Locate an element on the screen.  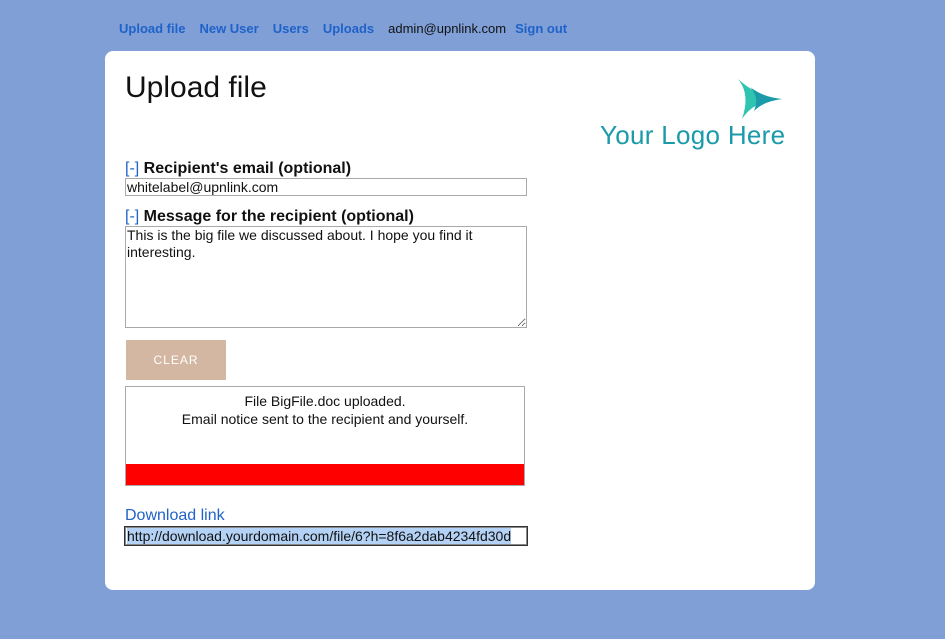
email-label-row: [-] Recipient's email (optional) is located at coordinates (238, 169).